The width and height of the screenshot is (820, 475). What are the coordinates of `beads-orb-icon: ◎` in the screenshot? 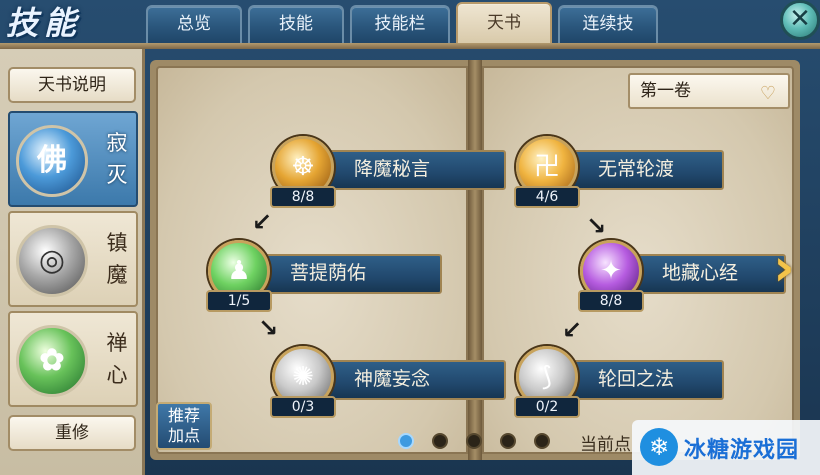 It's located at (52, 261).